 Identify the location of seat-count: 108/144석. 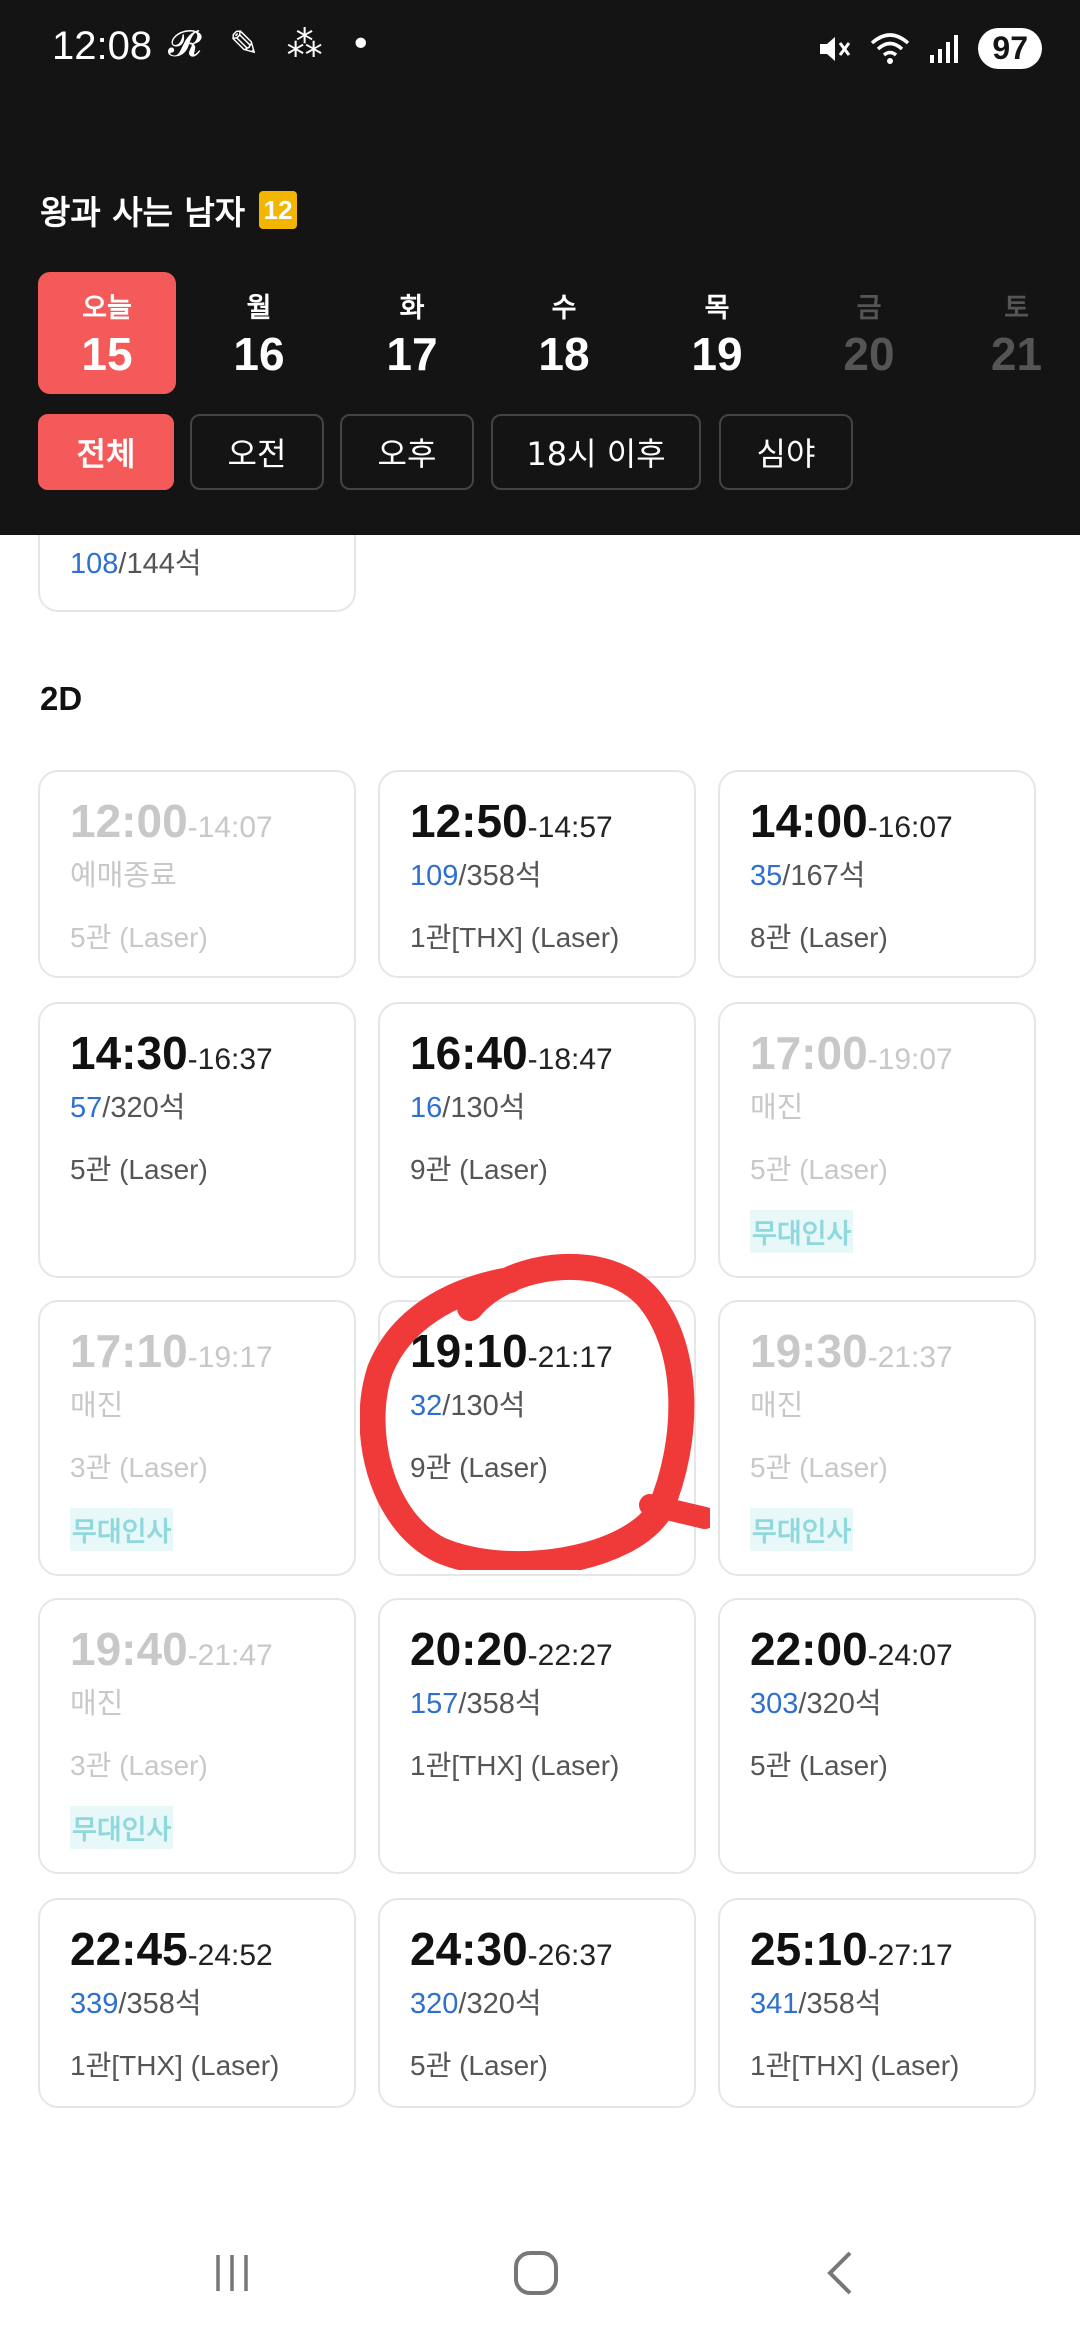
(136, 564).